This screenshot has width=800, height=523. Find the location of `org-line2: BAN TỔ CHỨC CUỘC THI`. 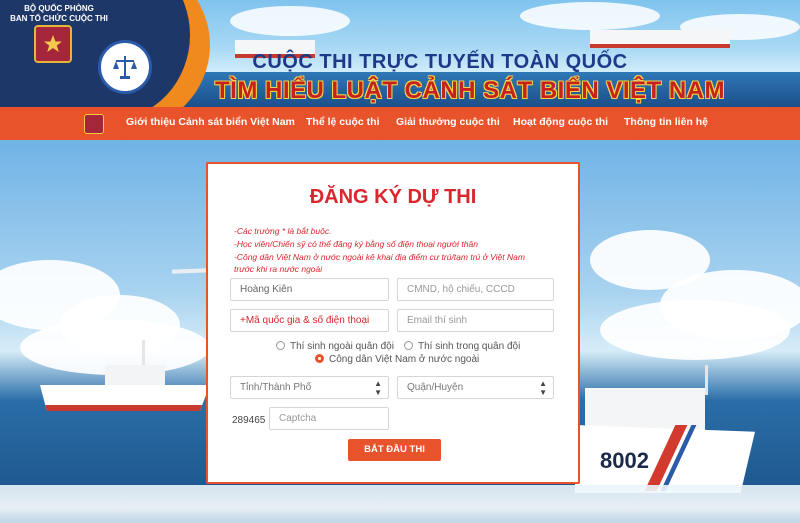

org-line2: BAN TỔ CHỨC CUỘC THI is located at coordinates (59, 18).